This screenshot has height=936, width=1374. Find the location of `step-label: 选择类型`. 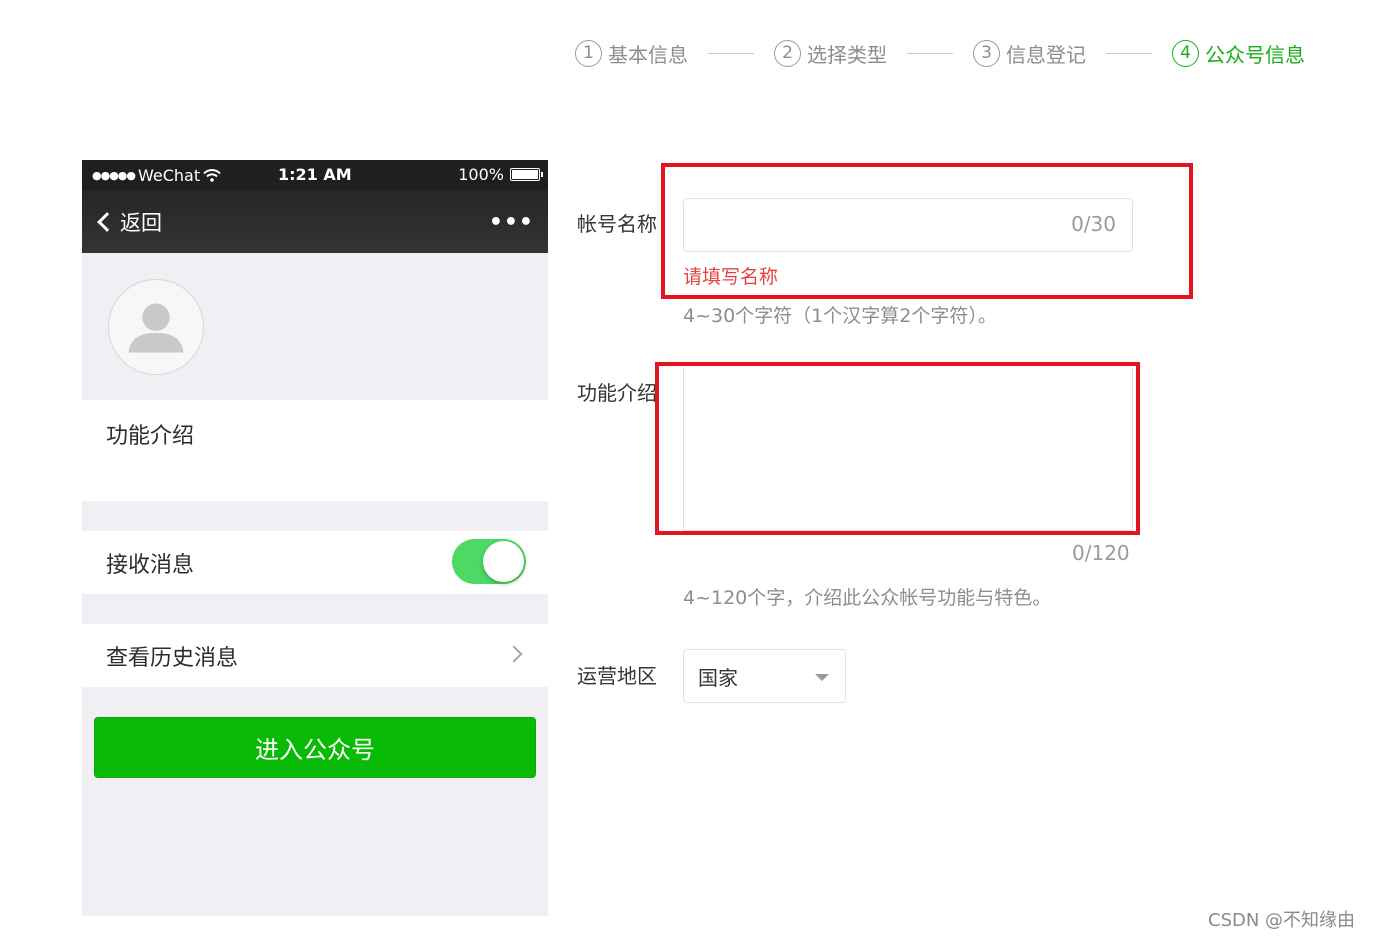

step-label: 选择类型 is located at coordinates (847, 54).